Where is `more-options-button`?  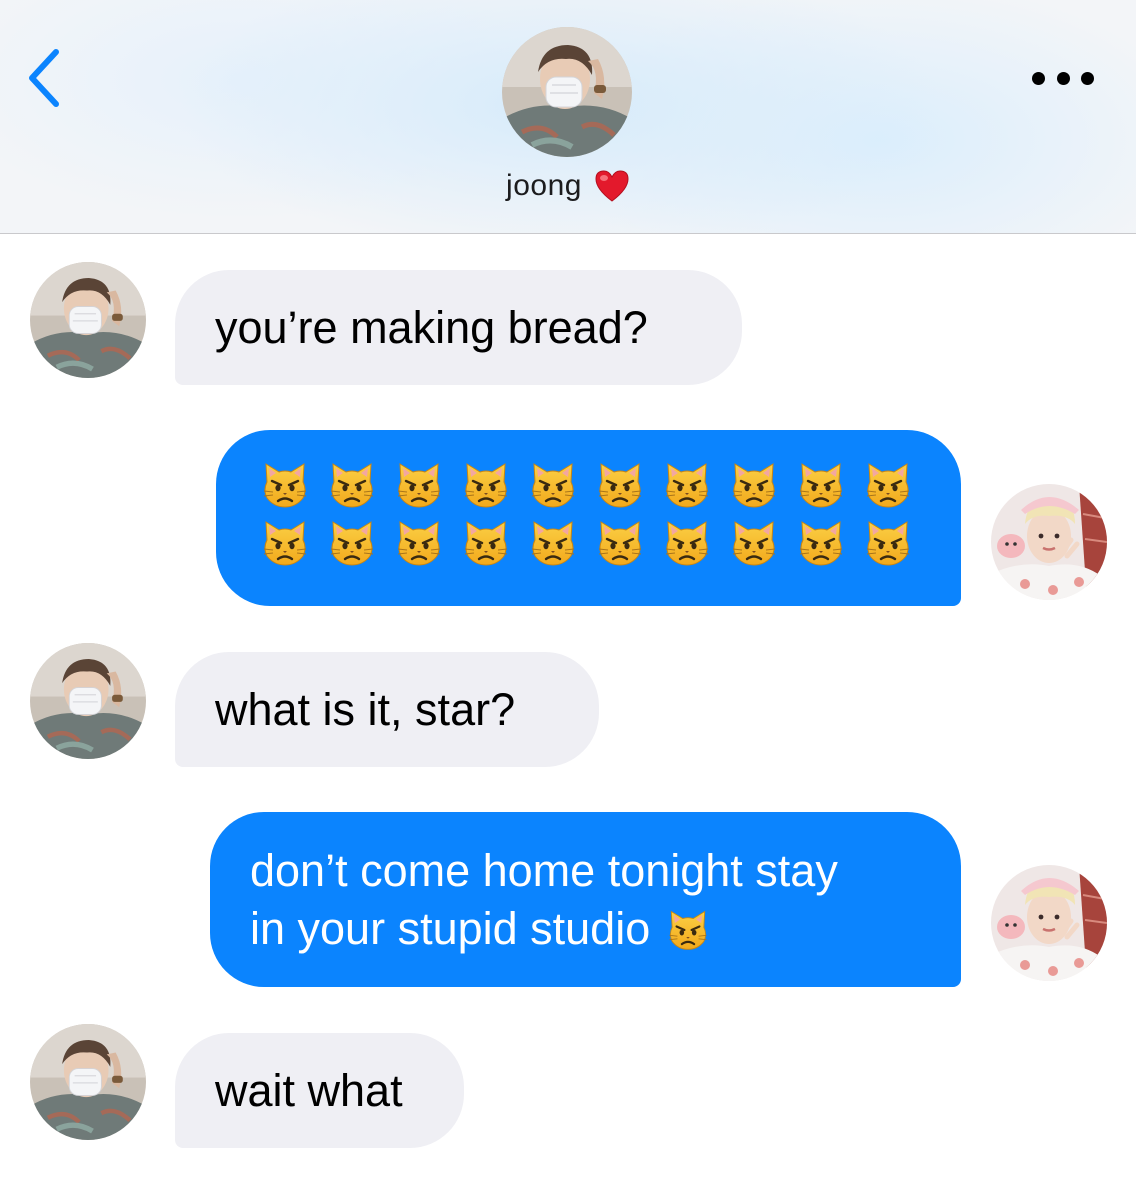 more-options-button is located at coordinates (1063, 78).